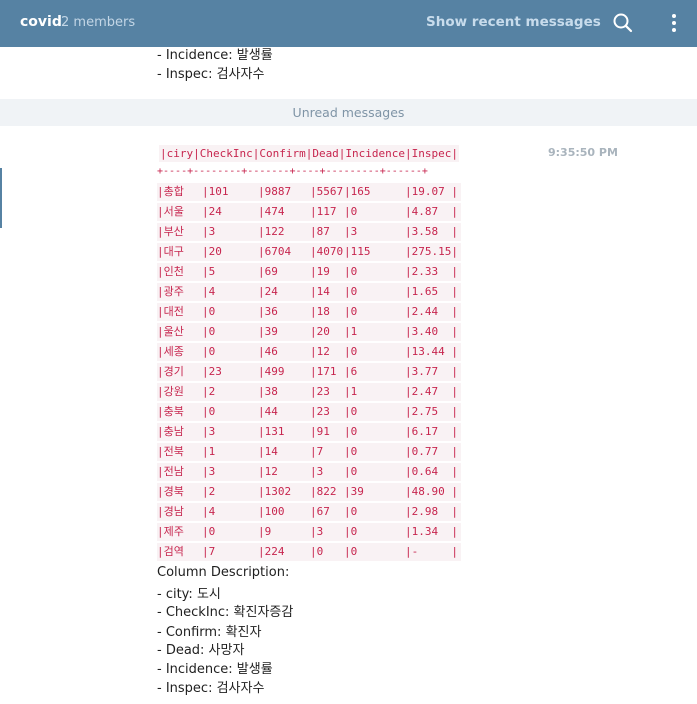  Describe the element at coordinates (170, 291) in the screenshot. I see `table-cell: |광주` at that location.